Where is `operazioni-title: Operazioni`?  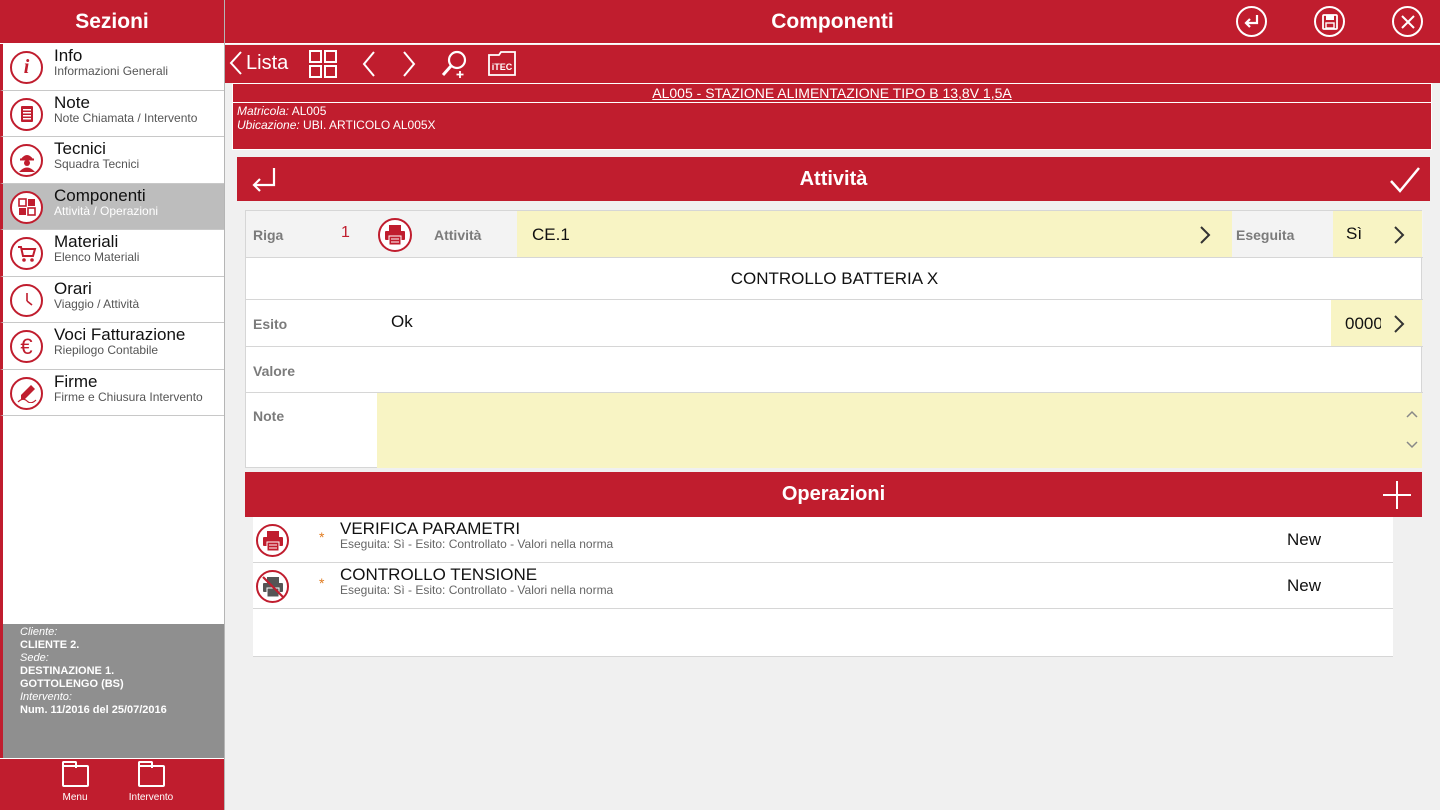 operazioni-title: Operazioni is located at coordinates (833, 494).